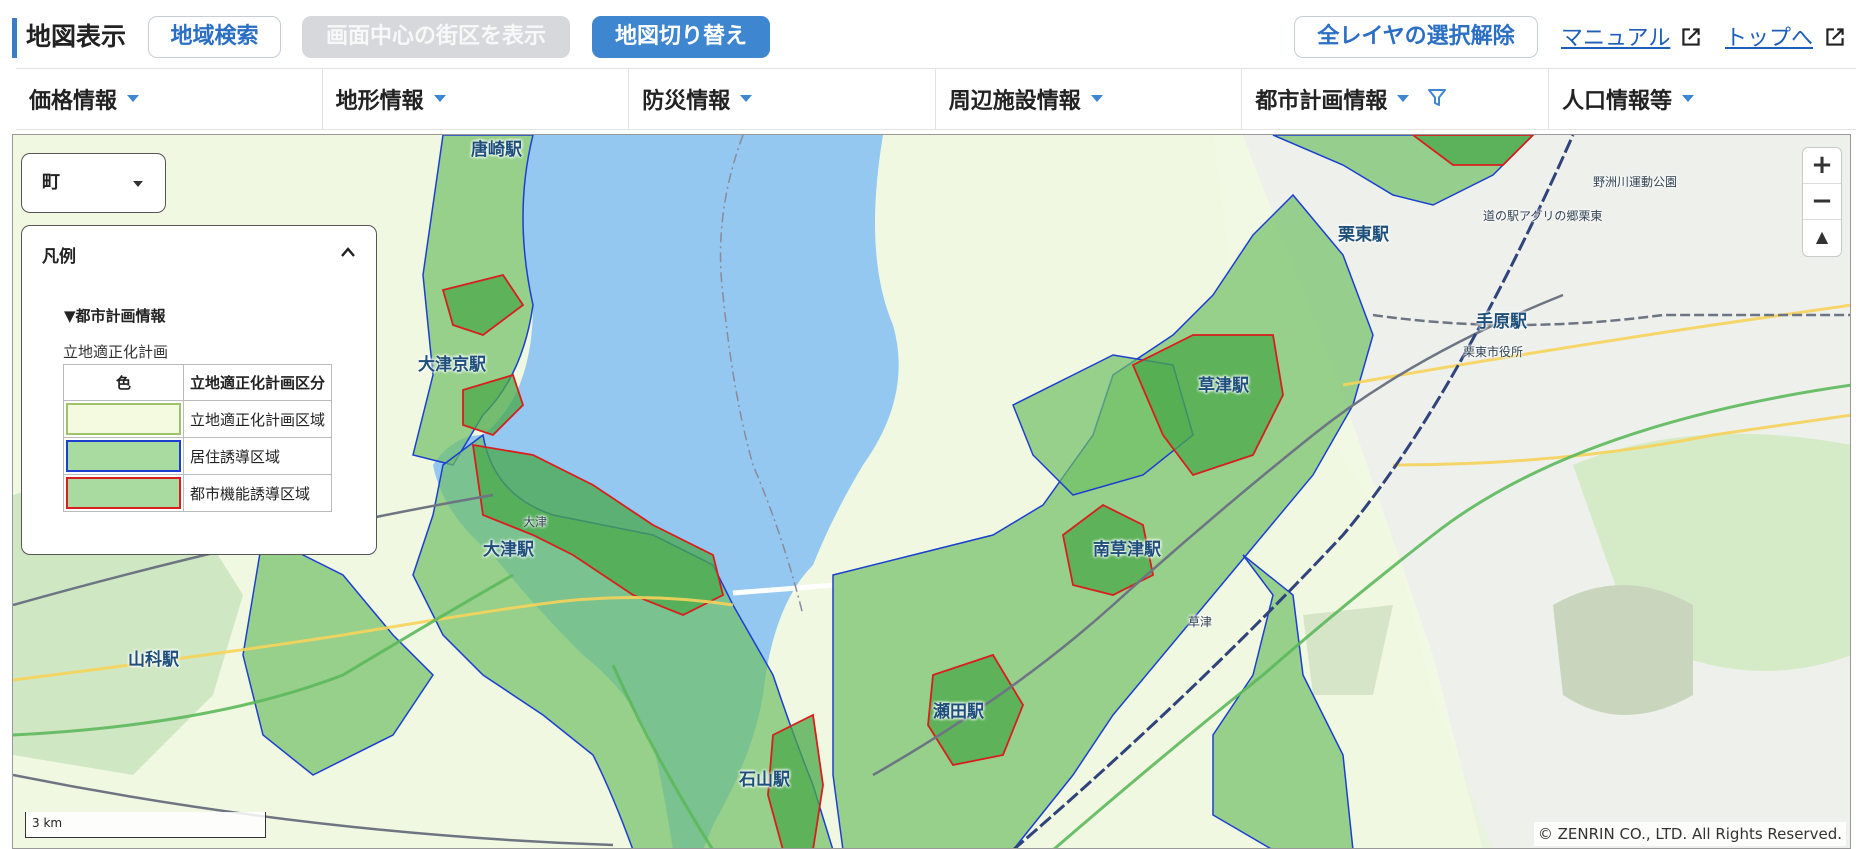 The image size is (1861, 849). What do you see at coordinates (93, 183) in the screenshot?
I see `town-select: 町` at bounding box center [93, 183].